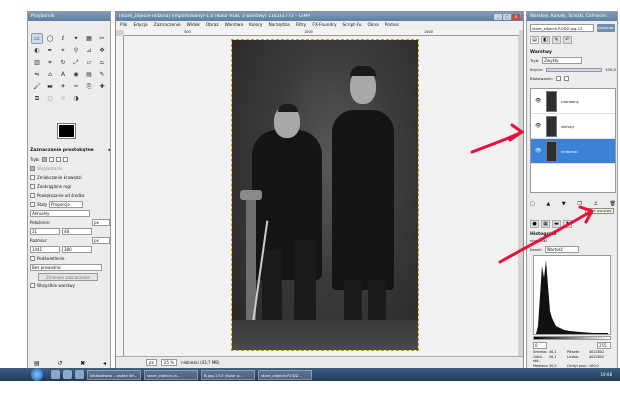 The width and height of the screenshot is (620, 412). I want to click on blend-icon: ▤, so click(89, 74).